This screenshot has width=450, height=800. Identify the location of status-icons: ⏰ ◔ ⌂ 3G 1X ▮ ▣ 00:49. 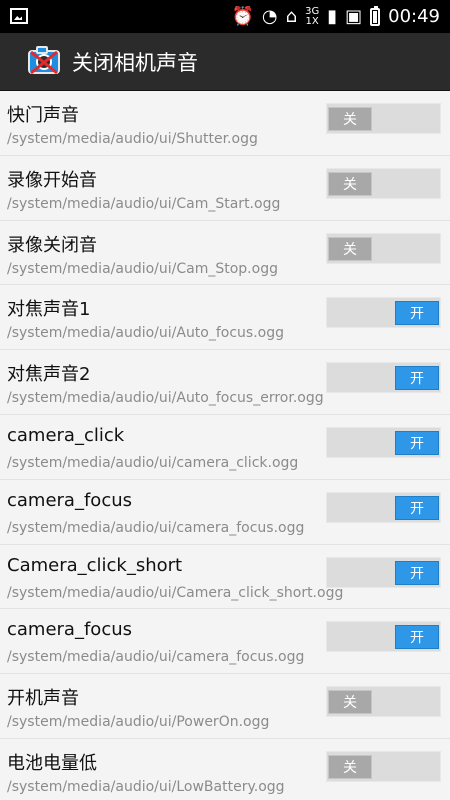
(335, 16).